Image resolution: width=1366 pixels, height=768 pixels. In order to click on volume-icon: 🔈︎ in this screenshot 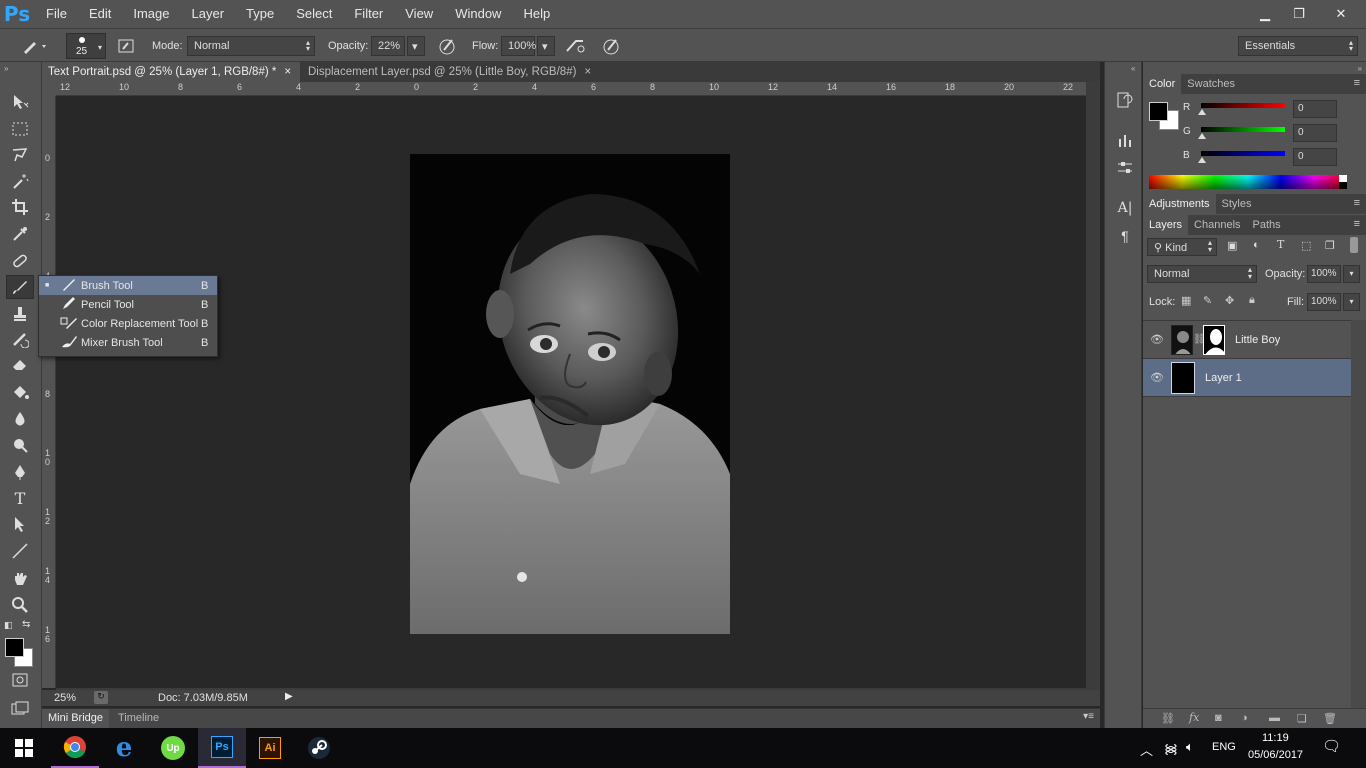, I will do `click(1190, 747)`.